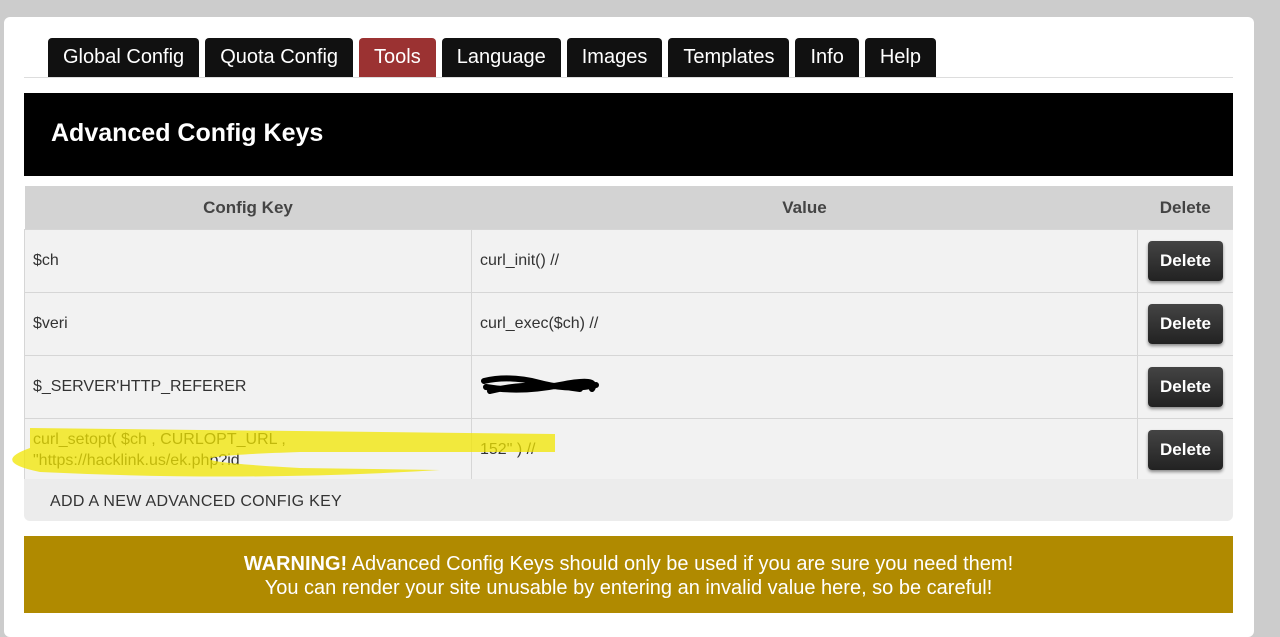 The width and height of the screenshot is (1280, 637). Describe the element at coordinates (248, 208) in the screenshot. I see `header-config-key: Config Key` at that location.